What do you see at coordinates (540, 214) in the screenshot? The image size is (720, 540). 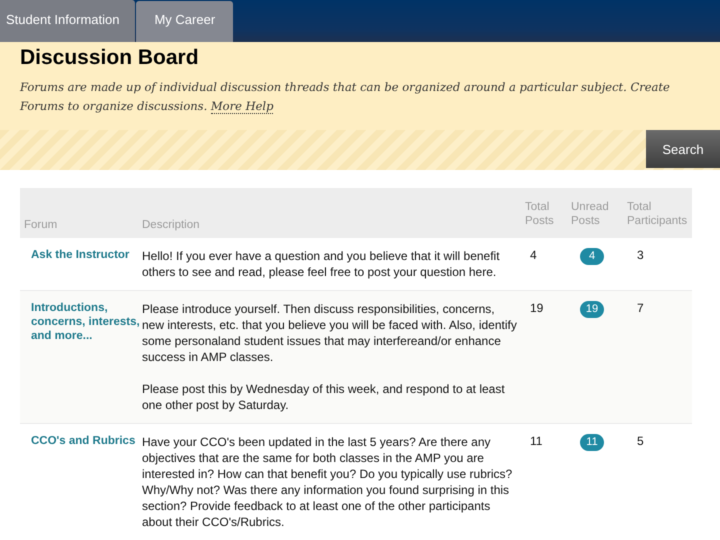 I see `column-header: Total Posts` at bounding box center [540, 214].